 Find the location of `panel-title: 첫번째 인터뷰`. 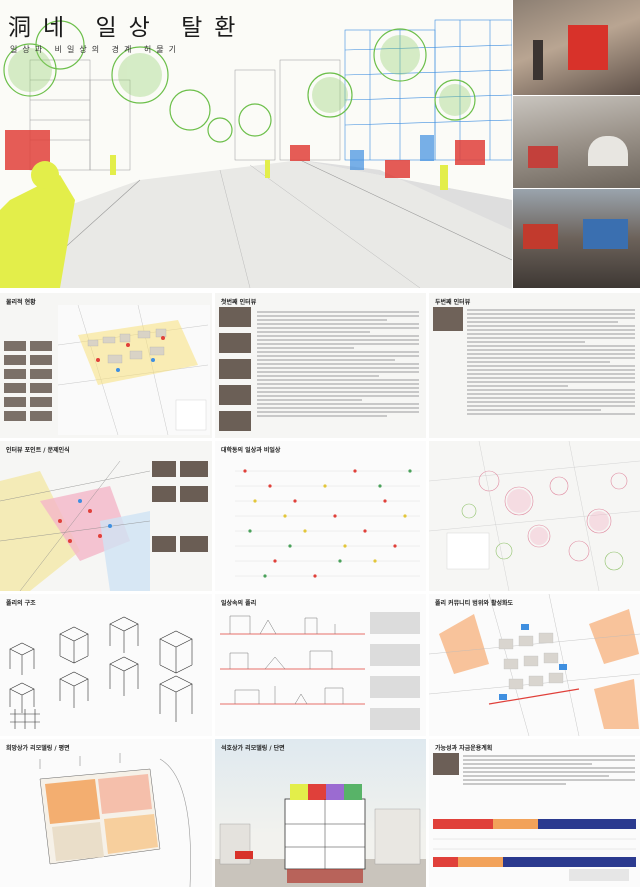

panel-title: 첫번째 인터뷰 is located at coordinates (239, 302).